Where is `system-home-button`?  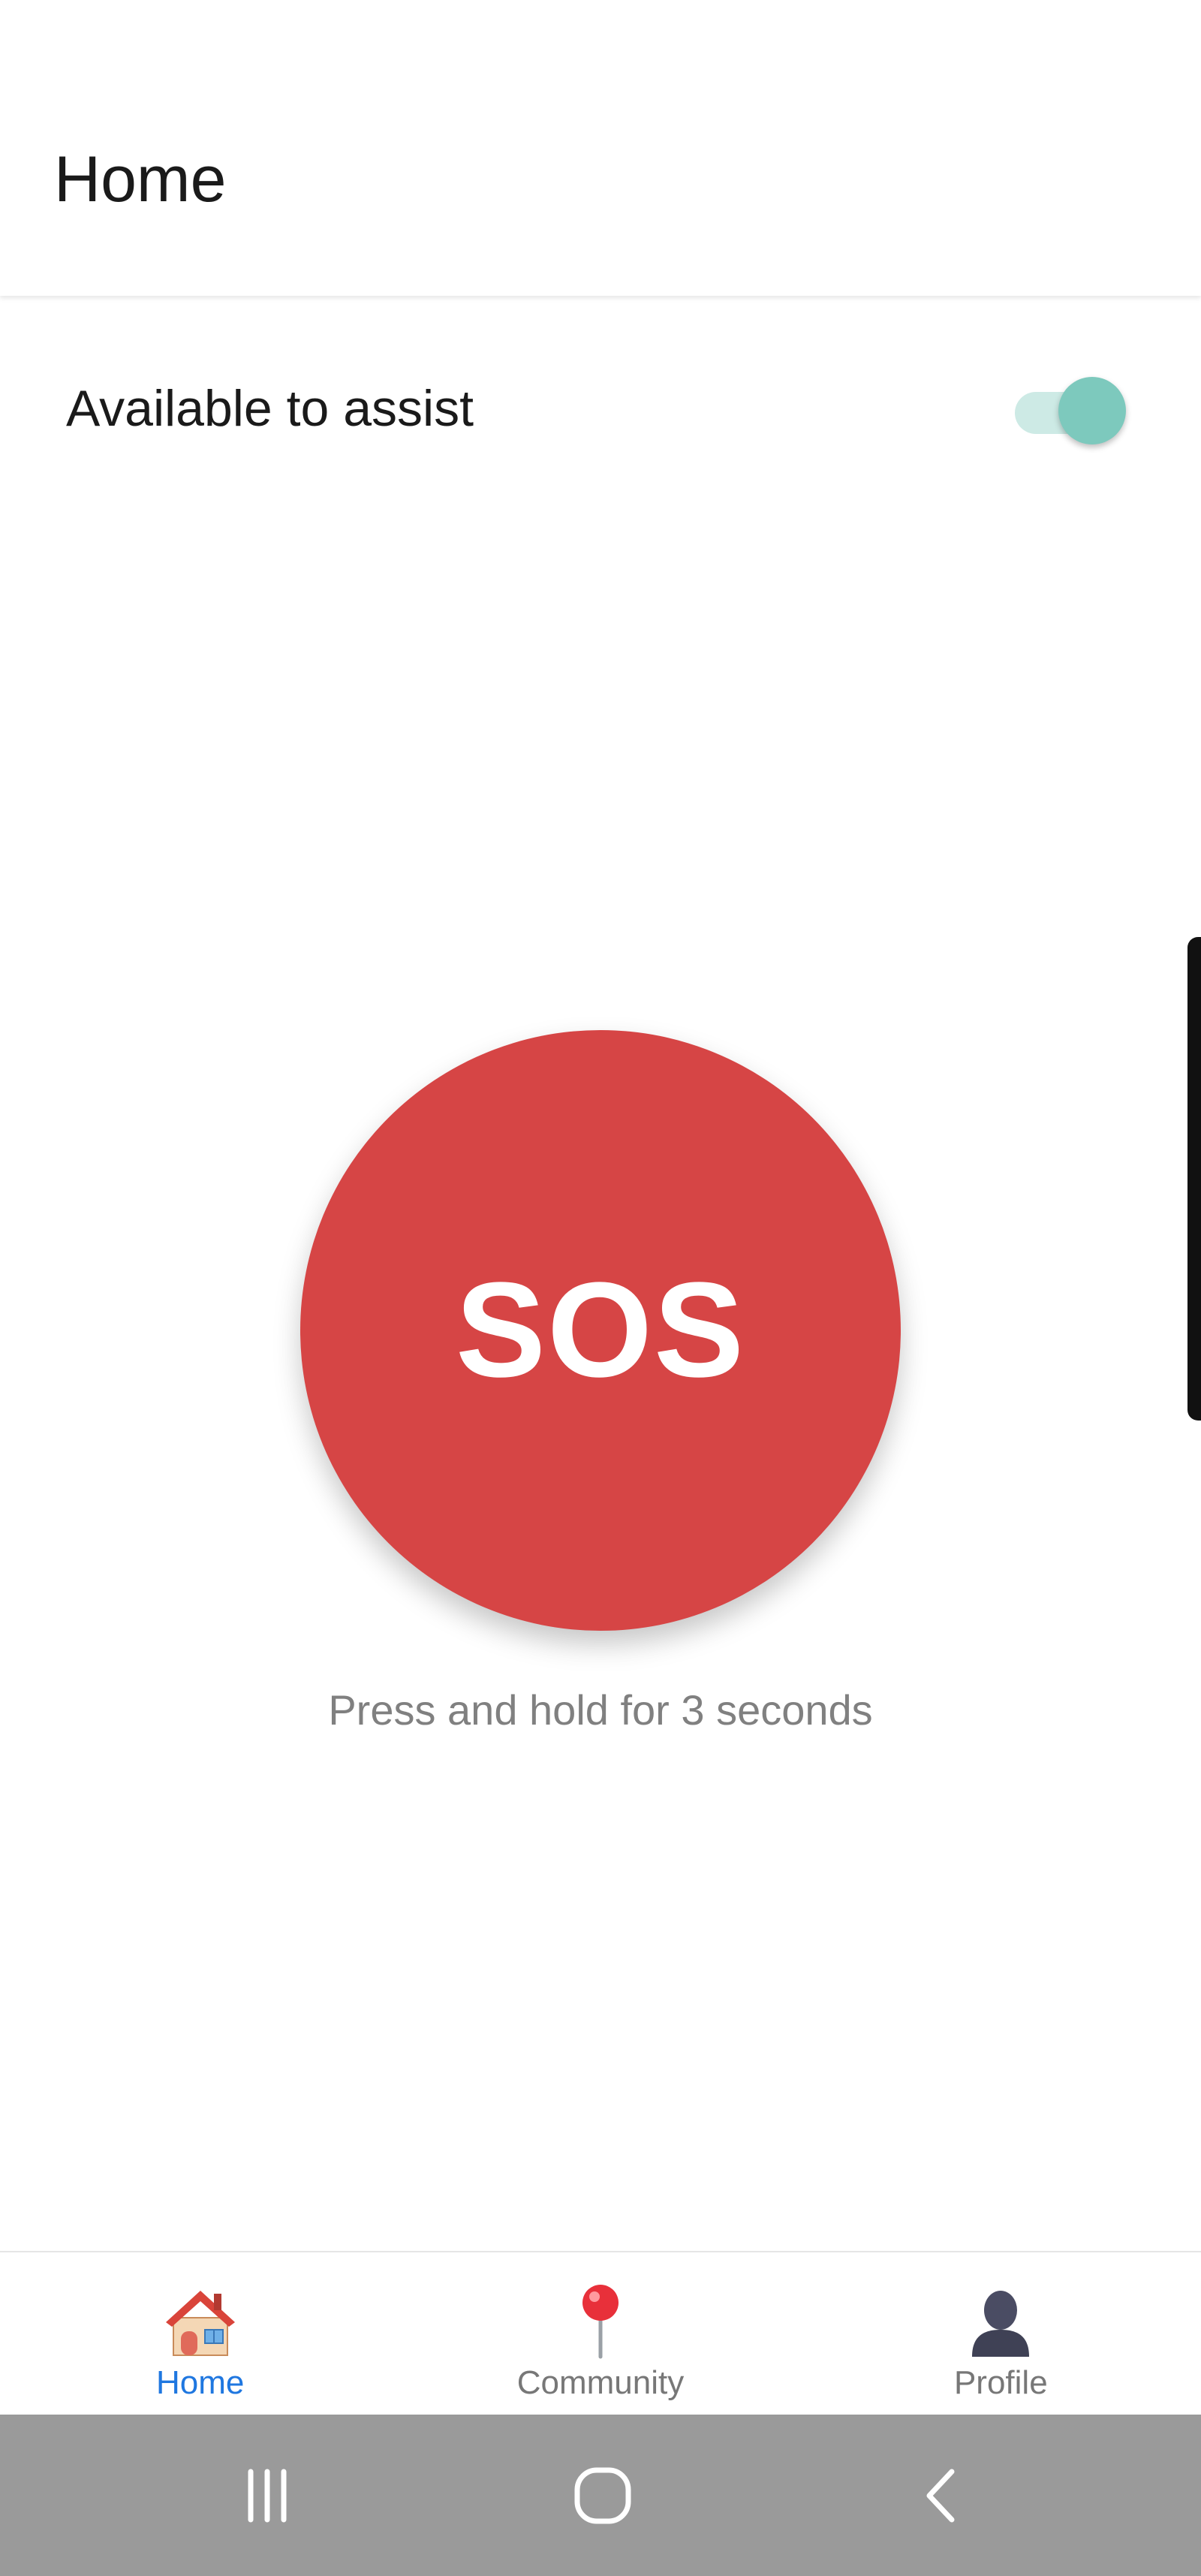
system-home-button is located at coordinates (602, 2495).